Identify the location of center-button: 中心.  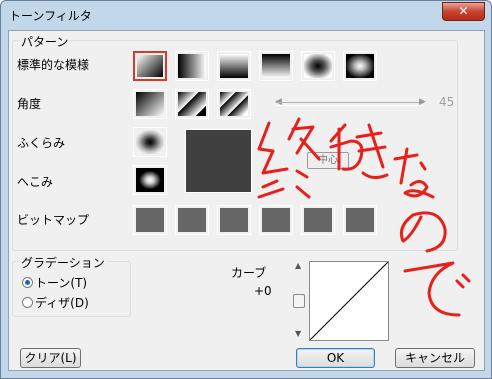
(328, 160).